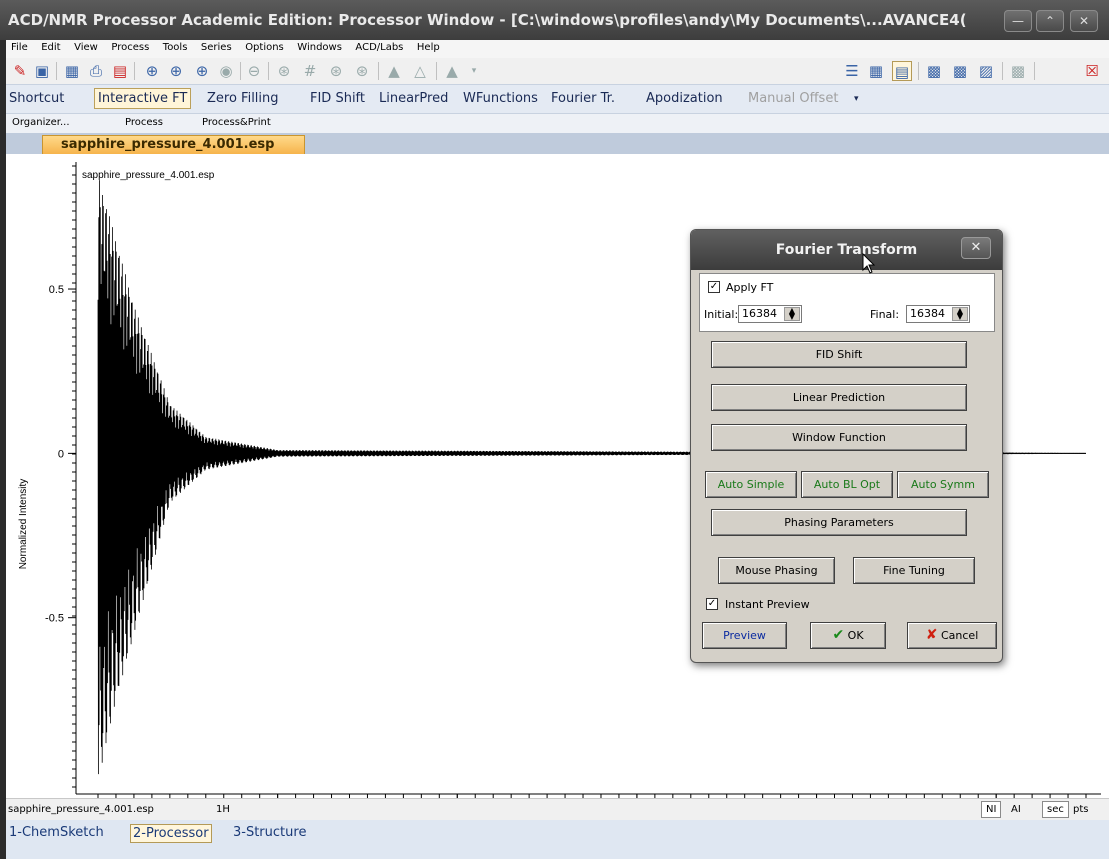 This screenshot has width=1109, height=859. I want to click on menu-windows: Windows, so click(319, 46).